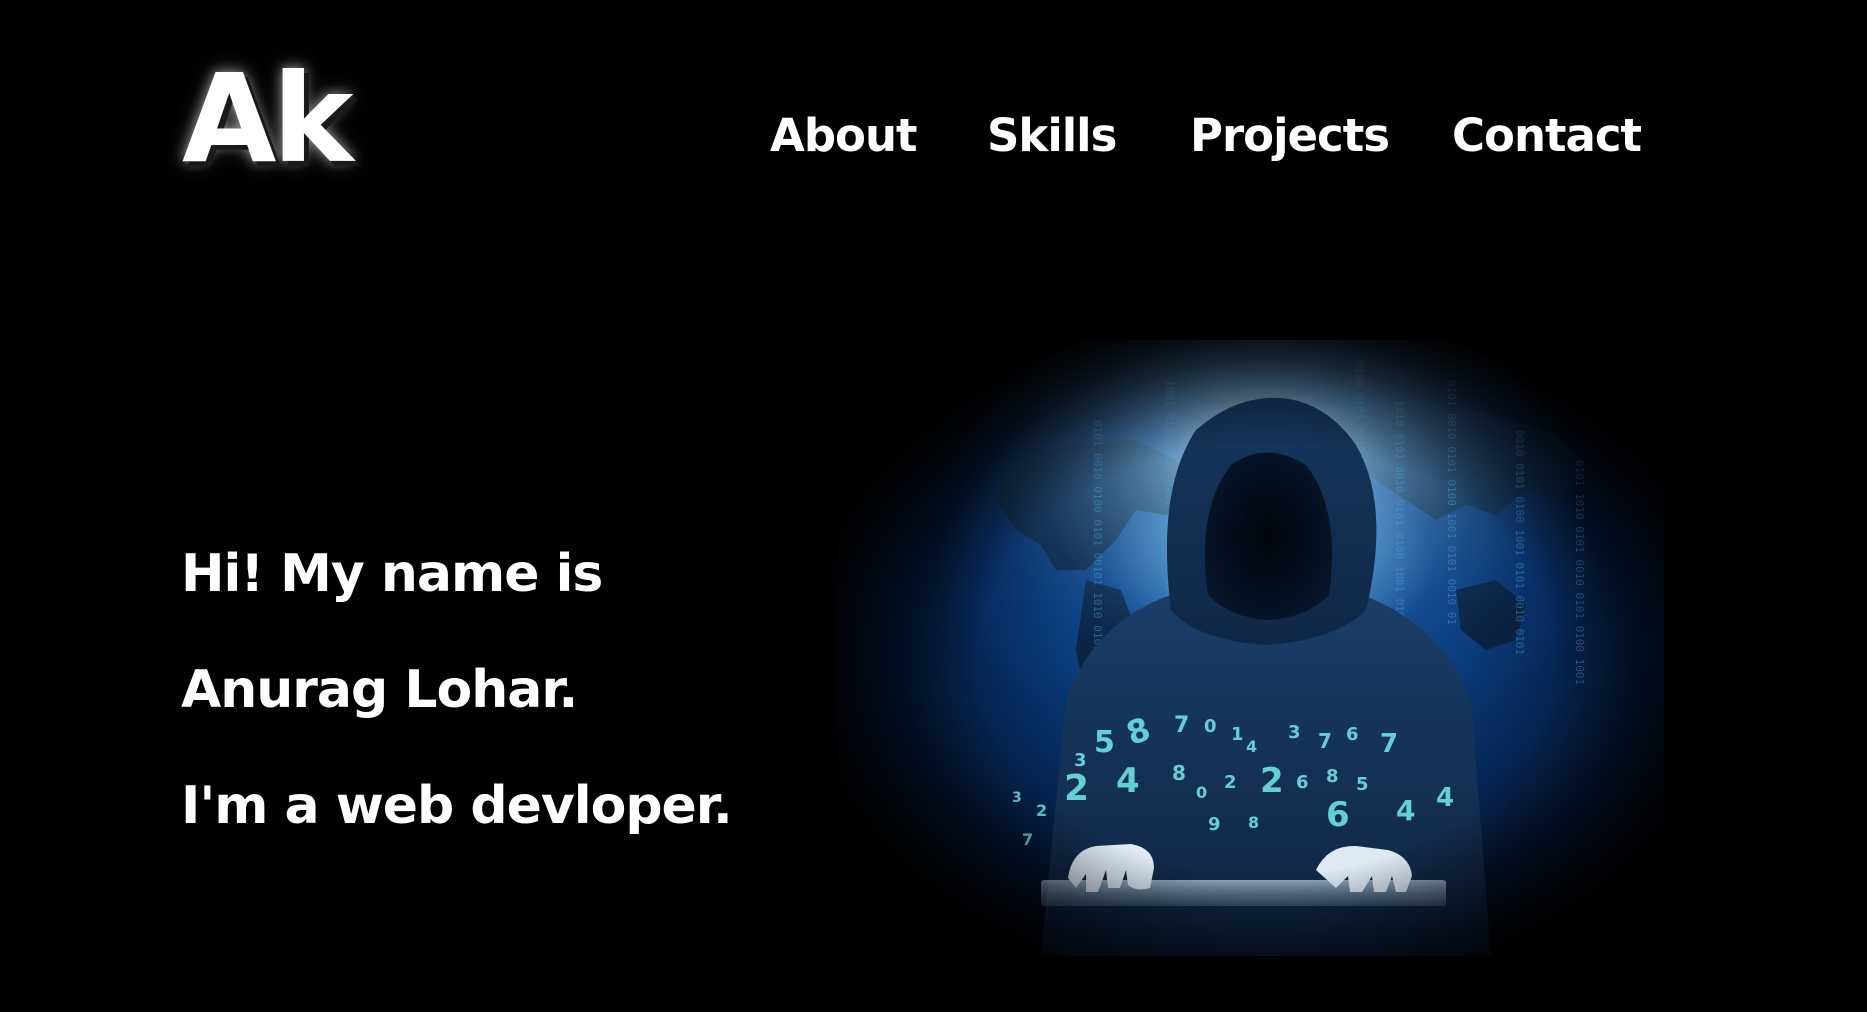 The width and height of the screenshot is (1867, 1012). I want to click on svg-text:0101 0010 0101 0100 1001 0101: 0101 0010 0101 0100 1001 0101 0010 01, so click(1451, 502).